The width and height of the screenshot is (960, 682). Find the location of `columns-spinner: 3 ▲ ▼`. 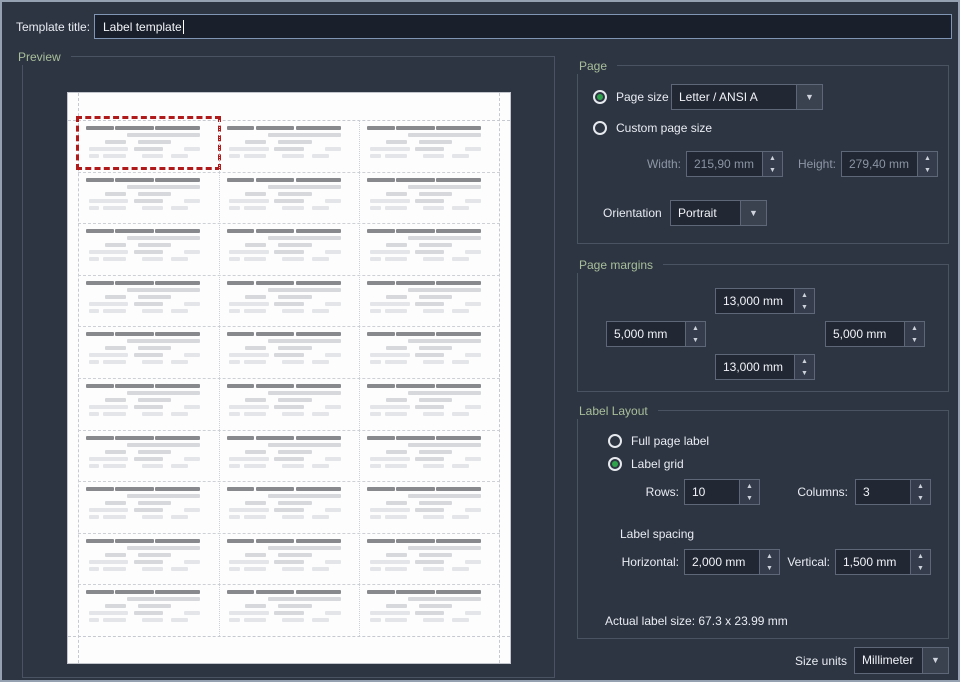

columns-spinner: 3 ▲ ▼ is located at coordinates (893, 492).